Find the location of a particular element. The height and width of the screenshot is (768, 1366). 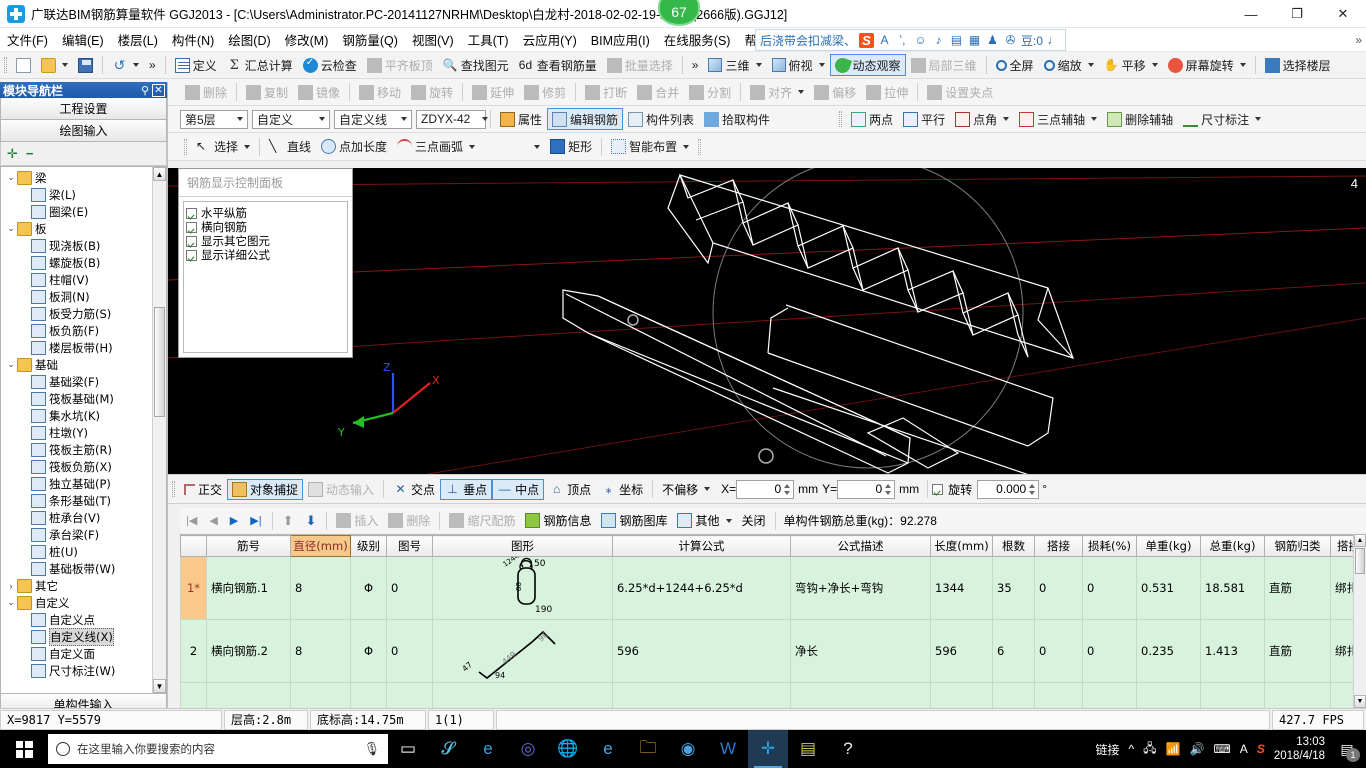

tray-sogou-icon: S is located at coordinates (1261, 749).